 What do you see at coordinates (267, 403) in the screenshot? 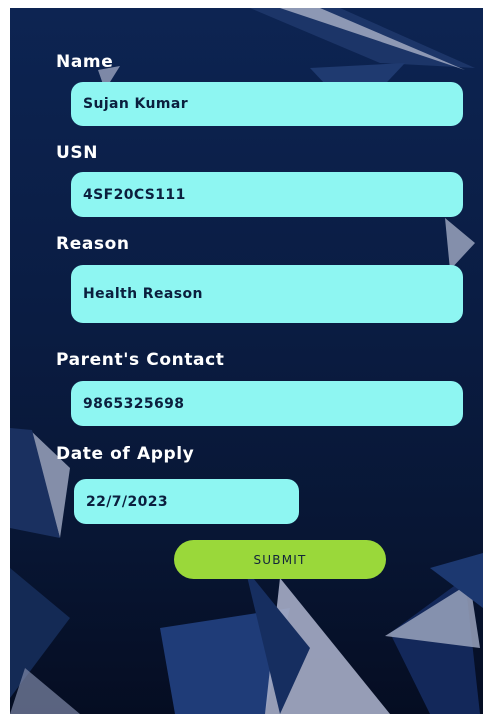
I see `parent-contact-input: 9865325698` at bounding box center [267, 403].